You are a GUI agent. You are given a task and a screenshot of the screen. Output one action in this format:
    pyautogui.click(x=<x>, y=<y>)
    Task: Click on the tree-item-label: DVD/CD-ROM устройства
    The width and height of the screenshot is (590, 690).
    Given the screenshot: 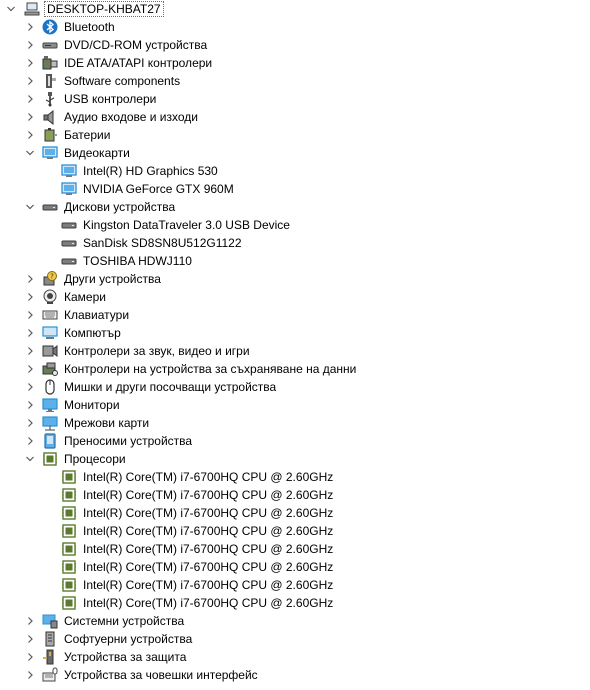 What is the action you would take?
    pyautogui.click(x=136, y=45)
    